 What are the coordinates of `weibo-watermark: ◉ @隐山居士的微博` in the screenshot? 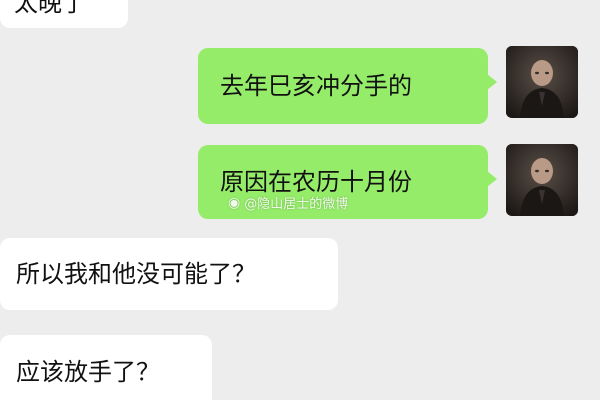 It's located at (288, 203).